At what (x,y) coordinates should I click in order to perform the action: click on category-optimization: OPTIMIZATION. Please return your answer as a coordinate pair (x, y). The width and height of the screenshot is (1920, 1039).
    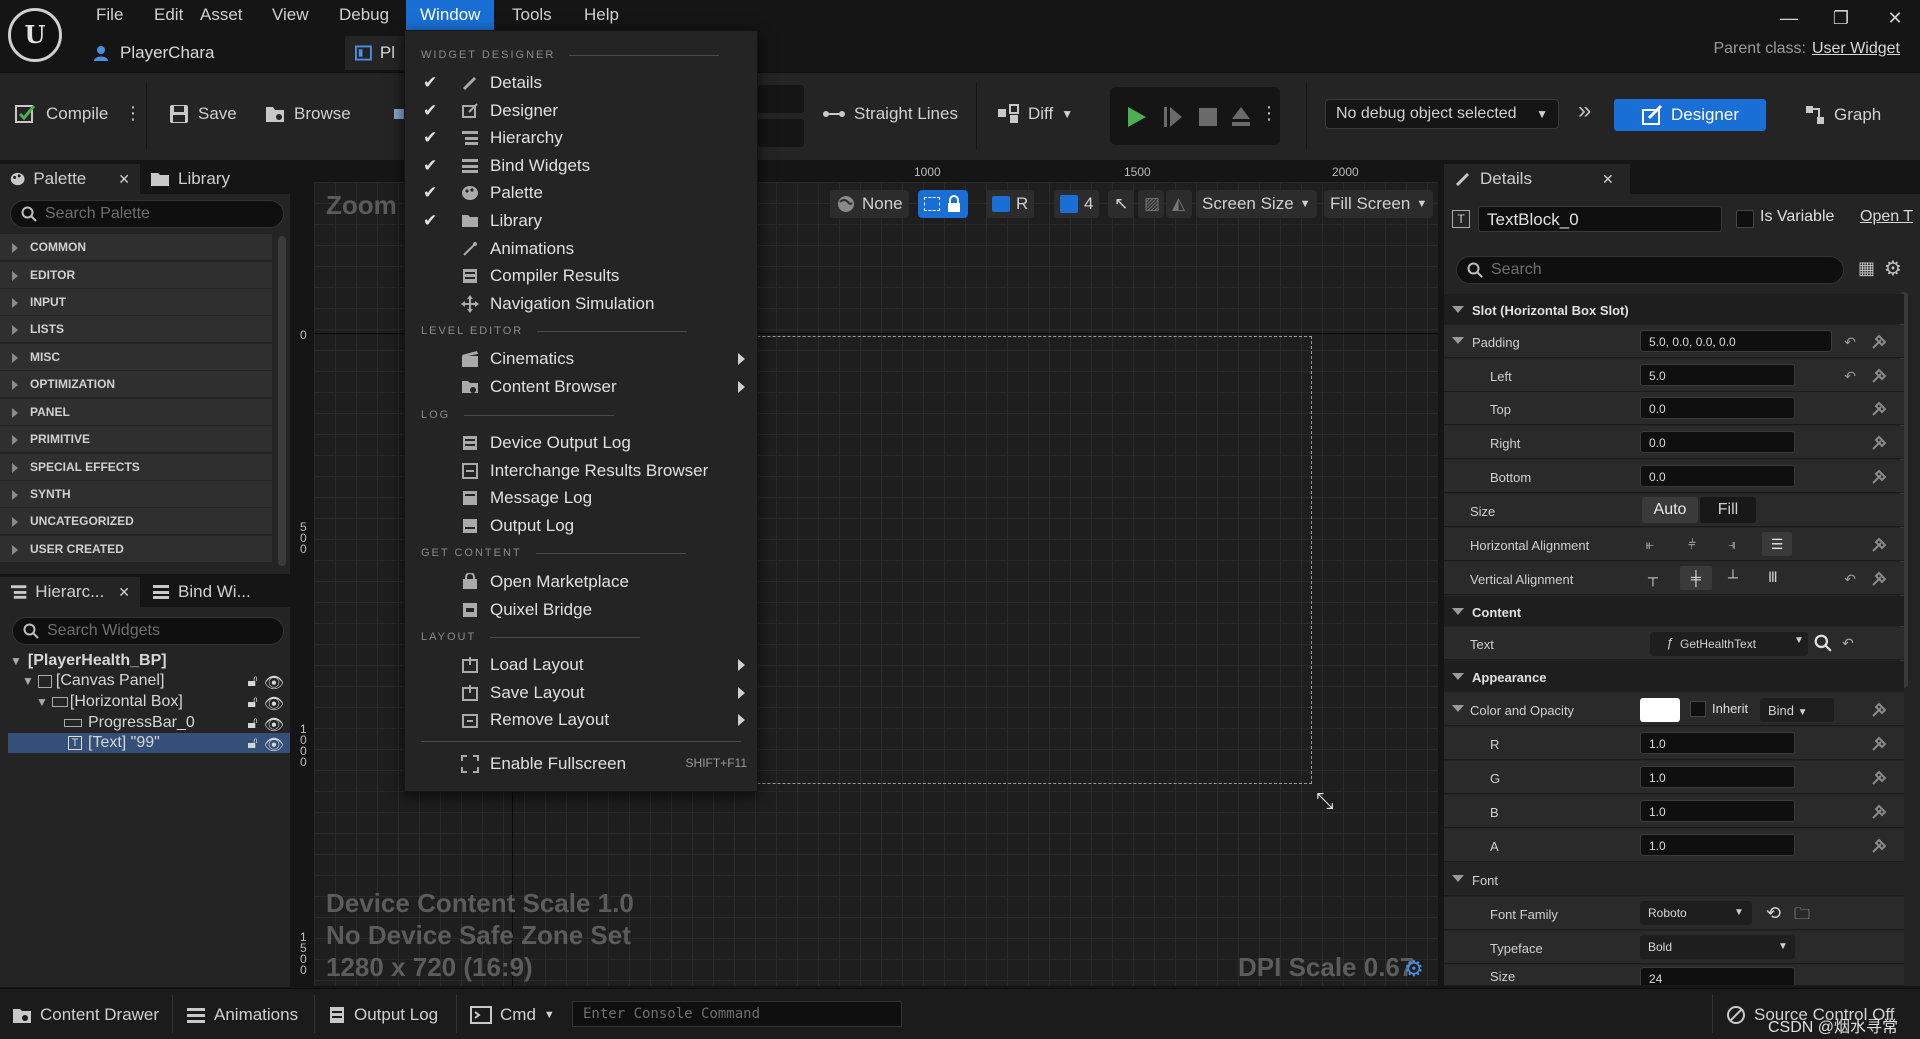
    Looking at the image, I should click on (136, 384).